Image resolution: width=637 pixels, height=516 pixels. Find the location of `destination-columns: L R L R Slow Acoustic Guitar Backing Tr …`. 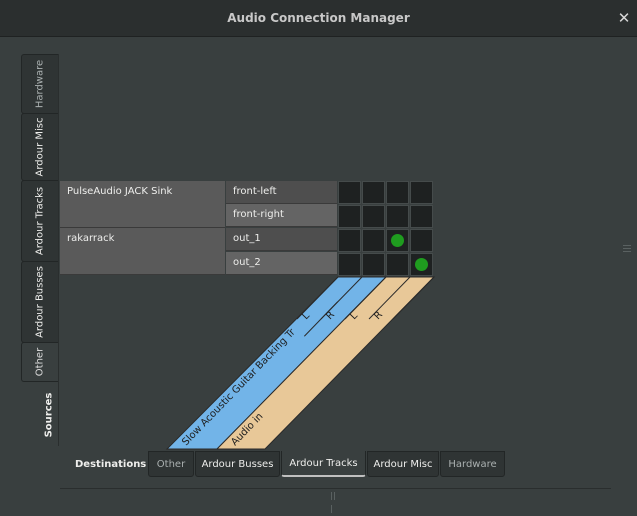

destination-columns: L R L R Slow Acoustic Guitar Backing Tr … is located at coordinates (300, 363).